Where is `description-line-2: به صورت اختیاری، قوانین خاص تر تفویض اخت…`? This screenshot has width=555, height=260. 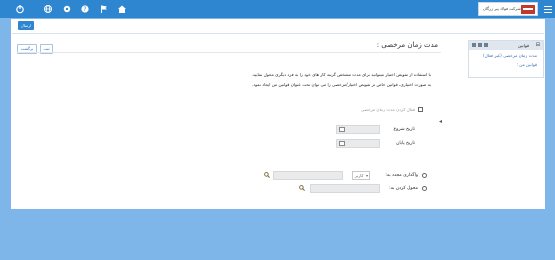
description-line-2: به صورت اختیاری، قوانین خاص تر تفویض اخت… is located at coordinates (341, 84).